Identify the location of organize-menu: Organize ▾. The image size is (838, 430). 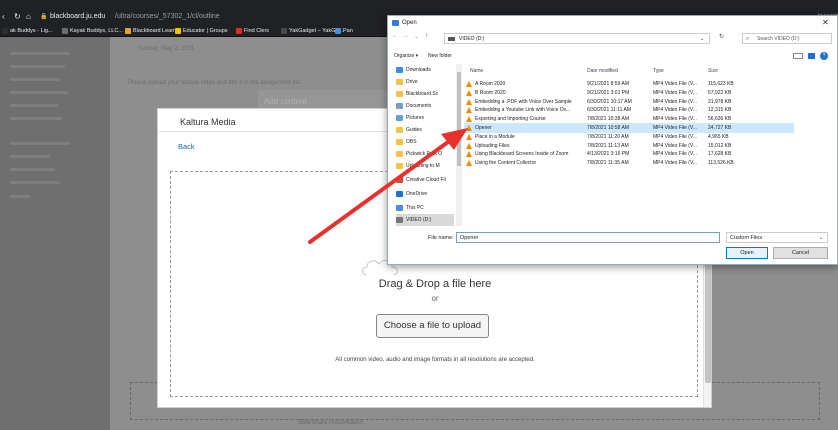
(406, 56).